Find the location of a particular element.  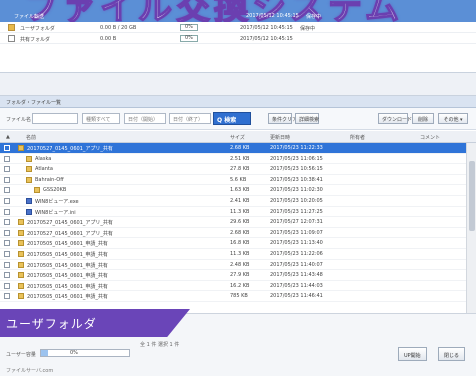

filename-input is located at coordinates (55, 118).